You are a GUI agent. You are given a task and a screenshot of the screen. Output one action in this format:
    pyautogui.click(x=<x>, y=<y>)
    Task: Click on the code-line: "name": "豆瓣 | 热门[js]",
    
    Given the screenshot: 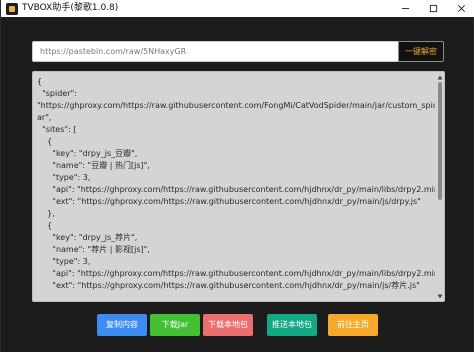 What is the action you would take?
    pyautogui.click(x=93, y=165)
    